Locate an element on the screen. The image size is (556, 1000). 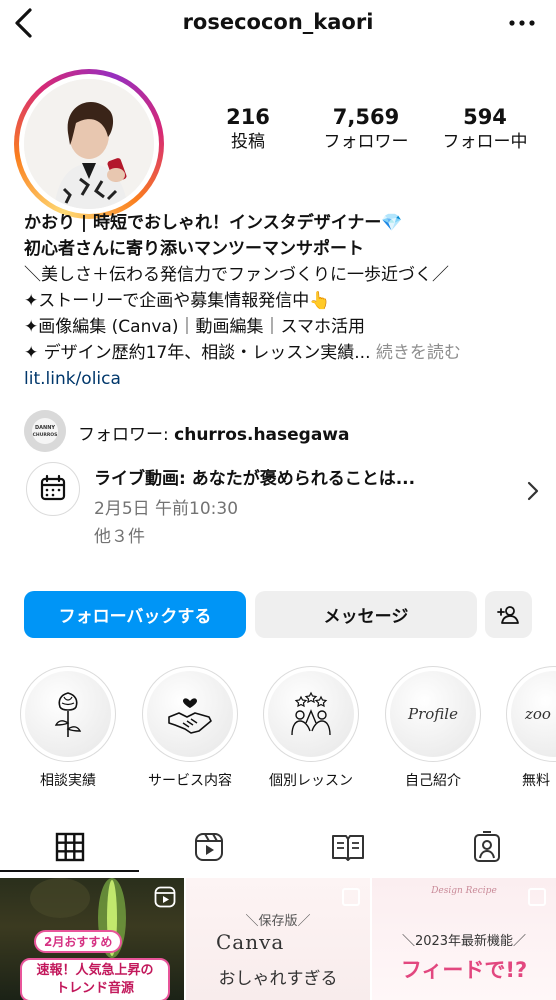
story-ring is located at coordinates (89, 144).